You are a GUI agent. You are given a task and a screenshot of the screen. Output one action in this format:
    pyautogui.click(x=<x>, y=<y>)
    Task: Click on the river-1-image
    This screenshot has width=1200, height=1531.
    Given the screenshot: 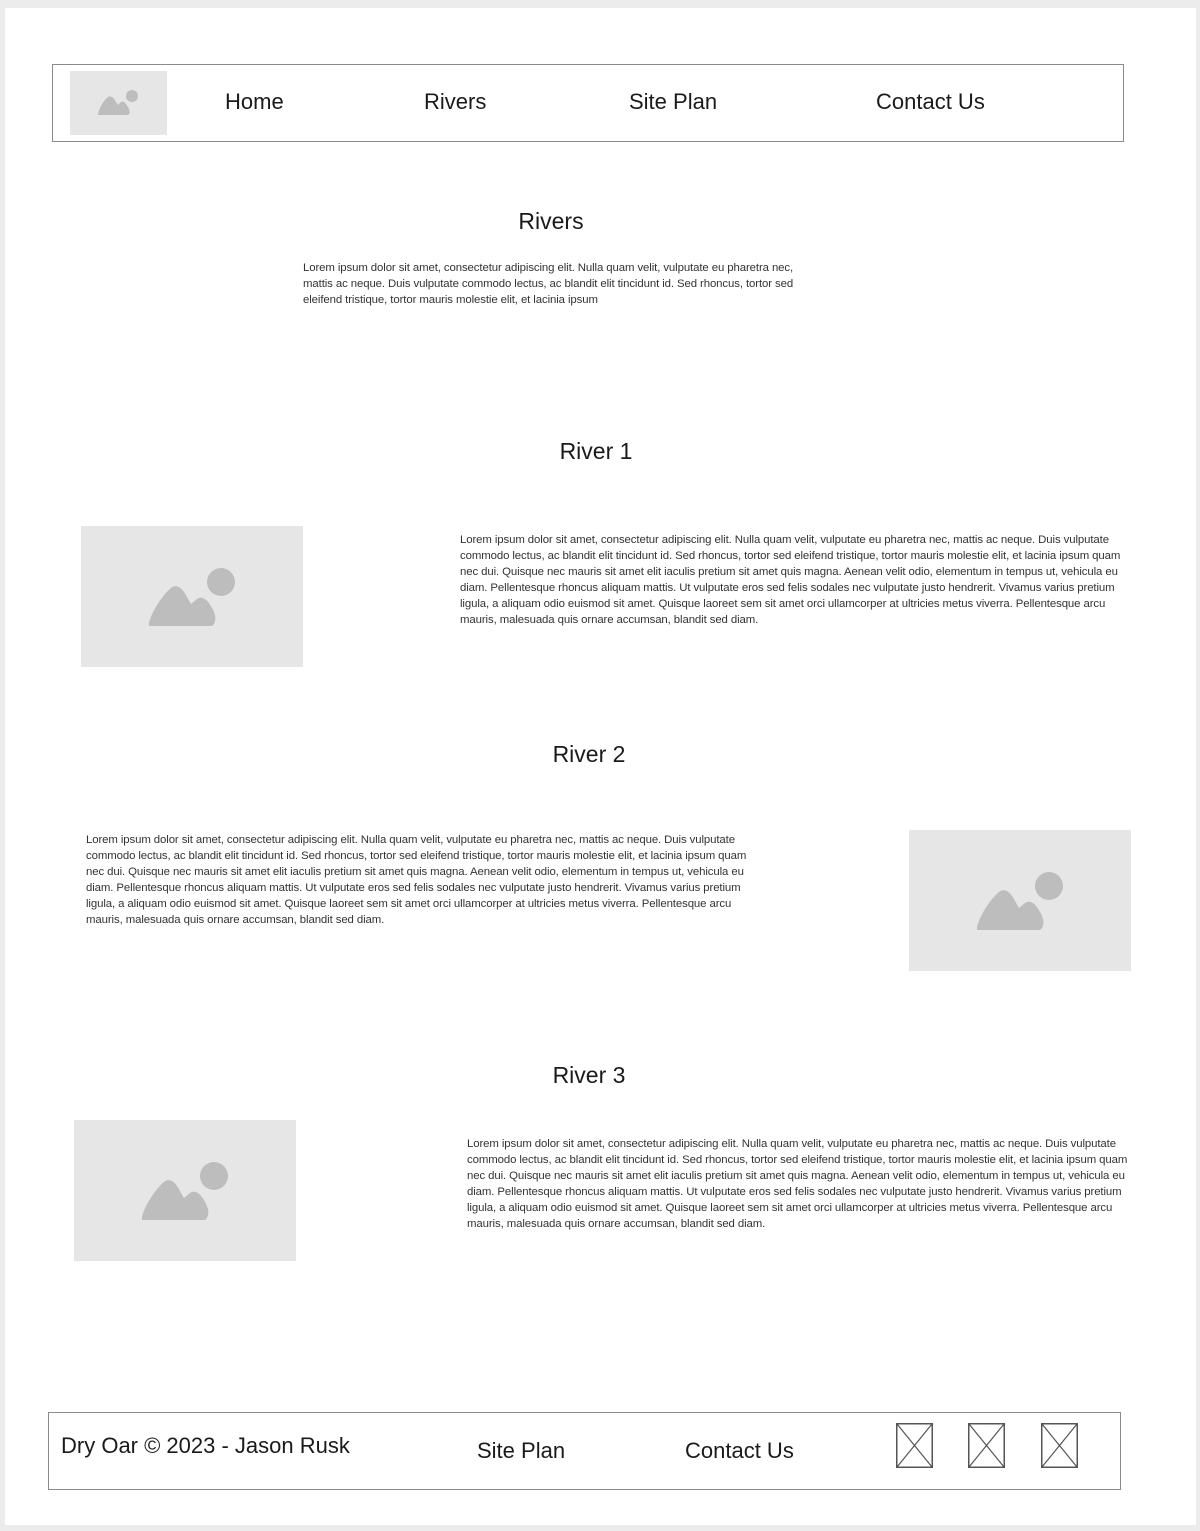 What is the action you would take?
    pyautogui.click(x=192, y=596)
    